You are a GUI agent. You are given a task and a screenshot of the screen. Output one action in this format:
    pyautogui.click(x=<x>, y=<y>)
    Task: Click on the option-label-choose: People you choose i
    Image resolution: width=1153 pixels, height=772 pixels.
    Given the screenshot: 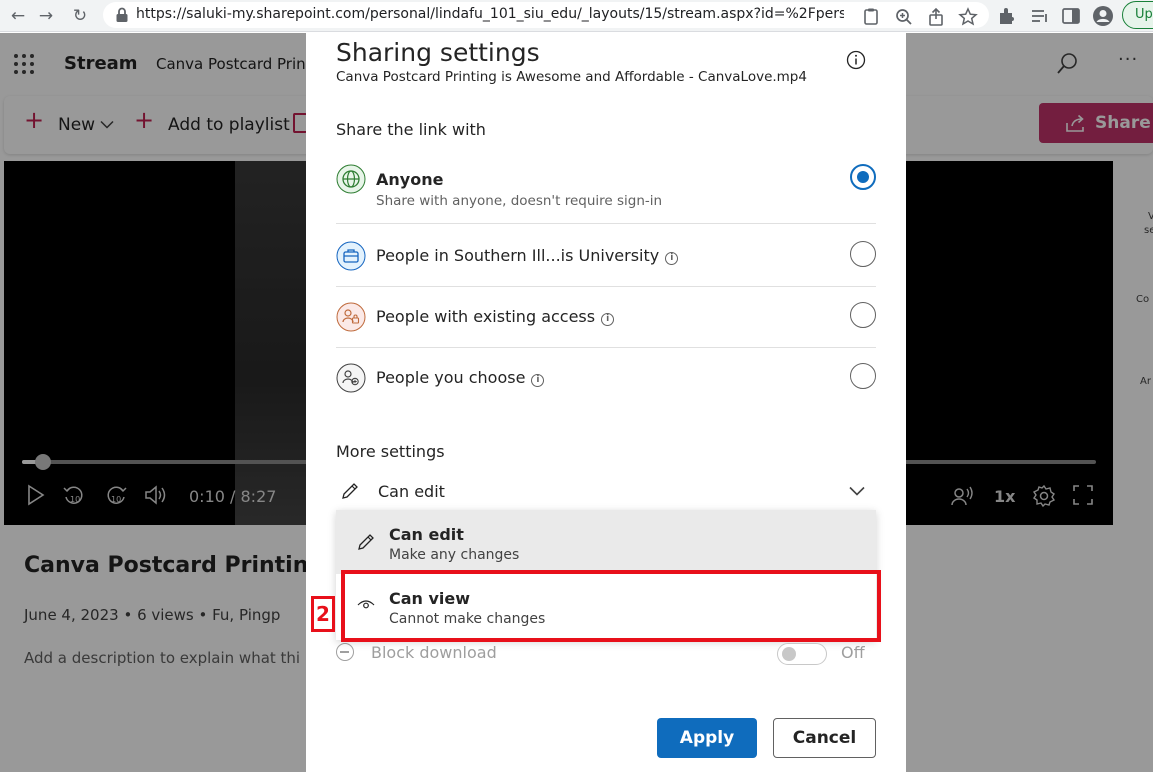 What is the action you would take?
    pyautogui.click(x=460, y=377)
    